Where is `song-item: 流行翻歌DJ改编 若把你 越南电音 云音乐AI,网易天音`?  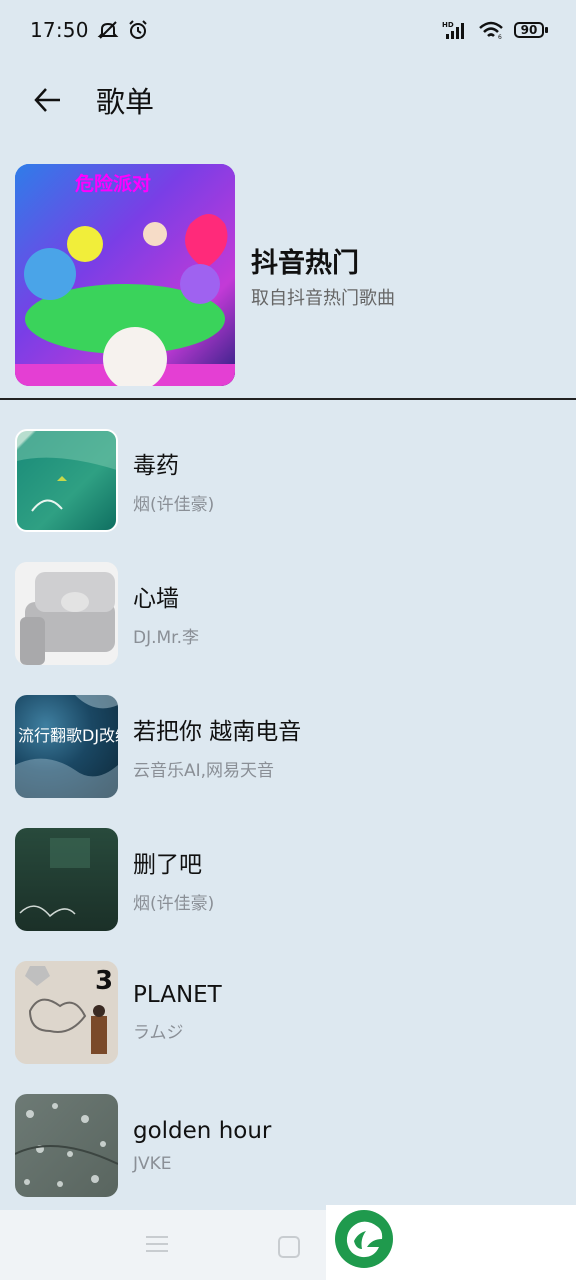 song-item: 流行翻歌DJ改编 若把你 越南电音 云音乐AI,网易天音 is located at coordinates (288, 746).